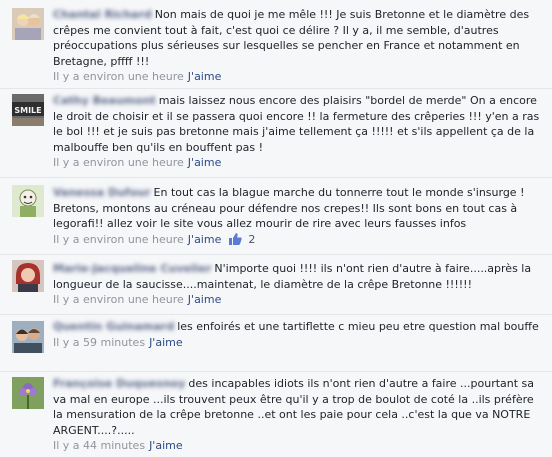 This screenshot has width=552, height=457. I want to click on comment-timestamp: Il y a 59 minutes, so click(99, 342).